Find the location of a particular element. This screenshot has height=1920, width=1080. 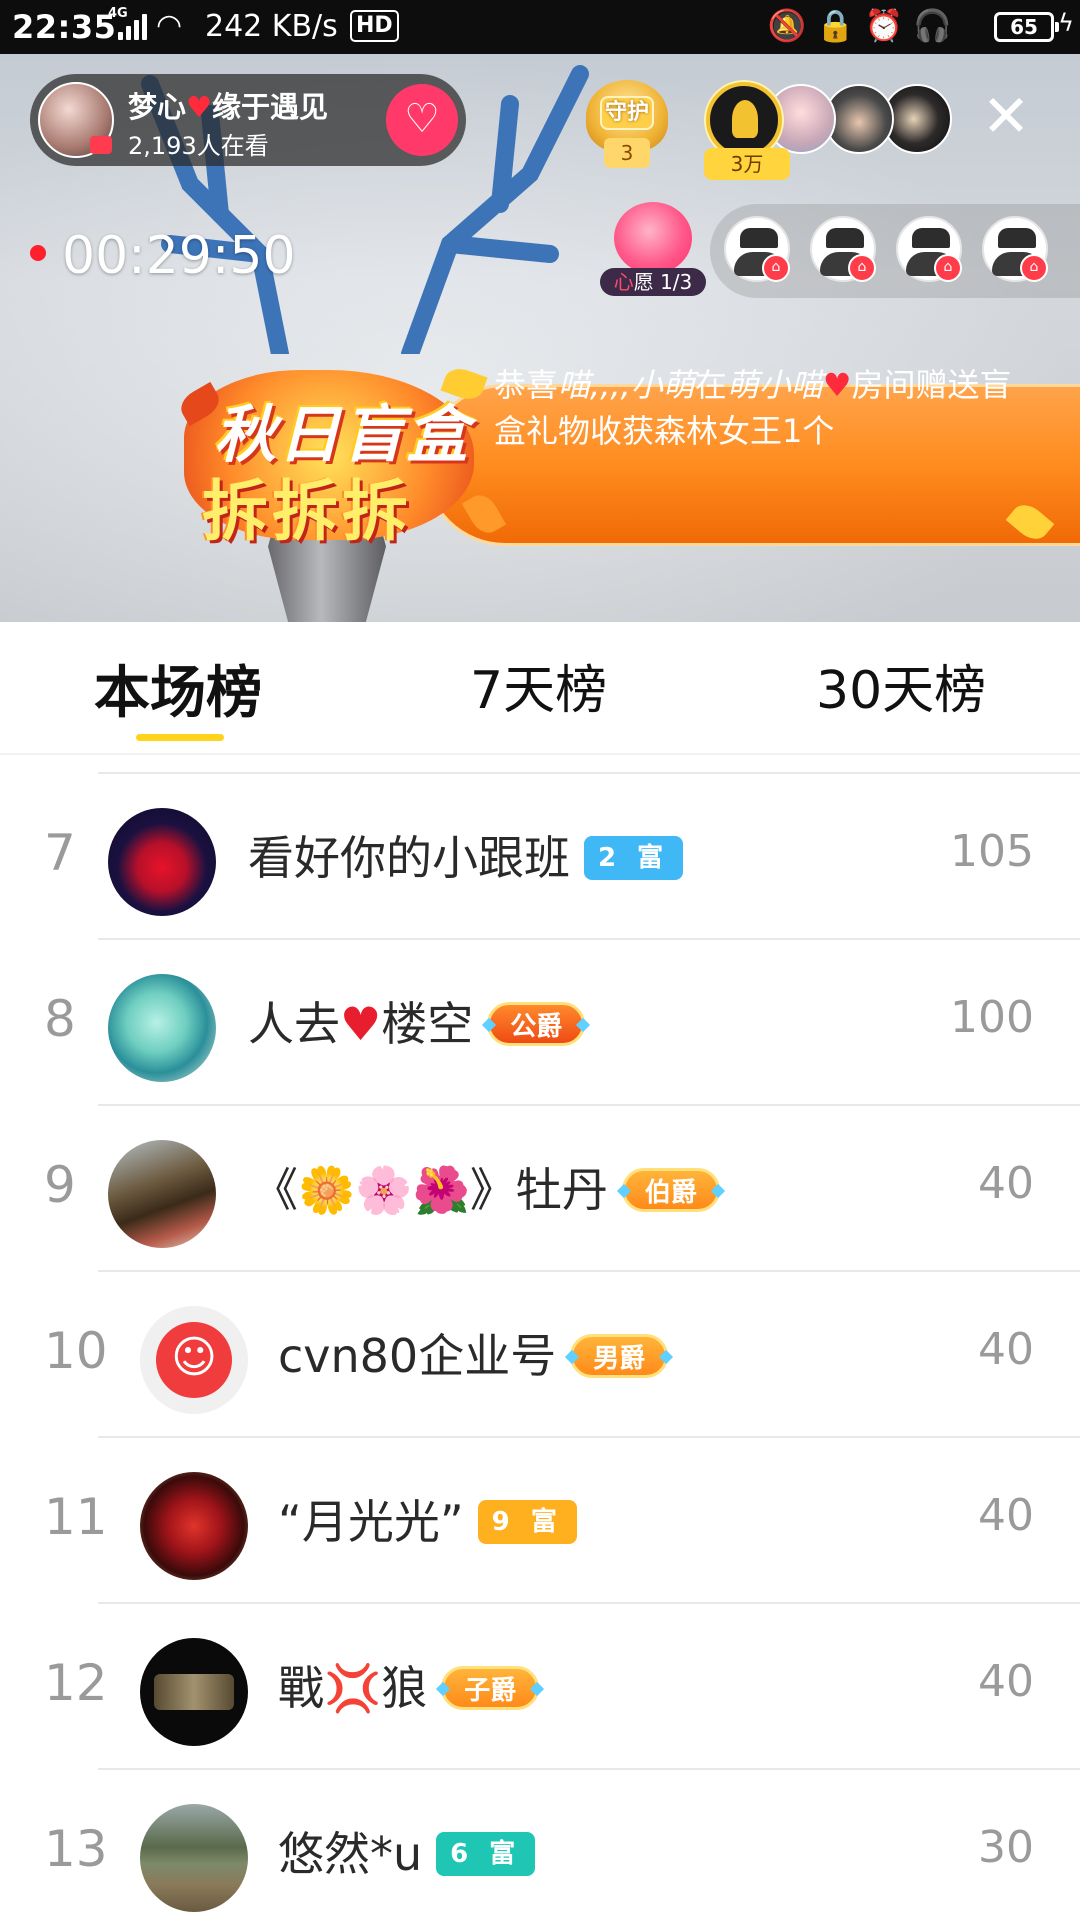

lock-icon: 🔒 is located at coordinates (840, 26).